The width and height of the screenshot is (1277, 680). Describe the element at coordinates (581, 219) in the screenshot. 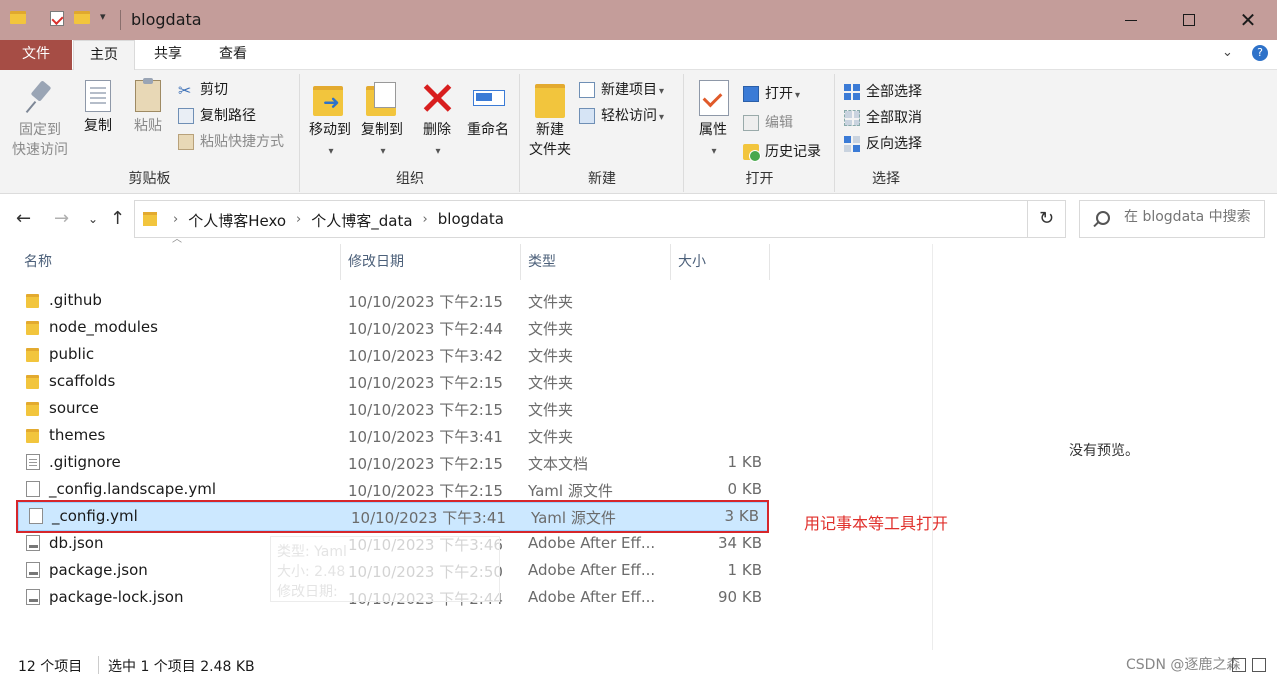

I see `address-bar: › 个人博客Hexo › 个人博客_data › blogdata` at that location.